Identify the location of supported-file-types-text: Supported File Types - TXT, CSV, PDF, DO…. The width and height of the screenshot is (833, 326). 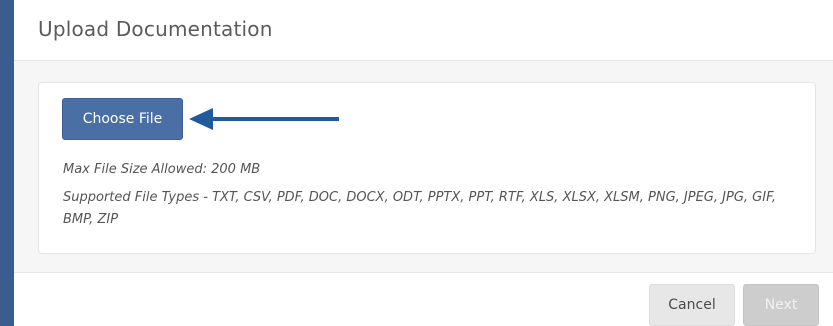
(420, 208).